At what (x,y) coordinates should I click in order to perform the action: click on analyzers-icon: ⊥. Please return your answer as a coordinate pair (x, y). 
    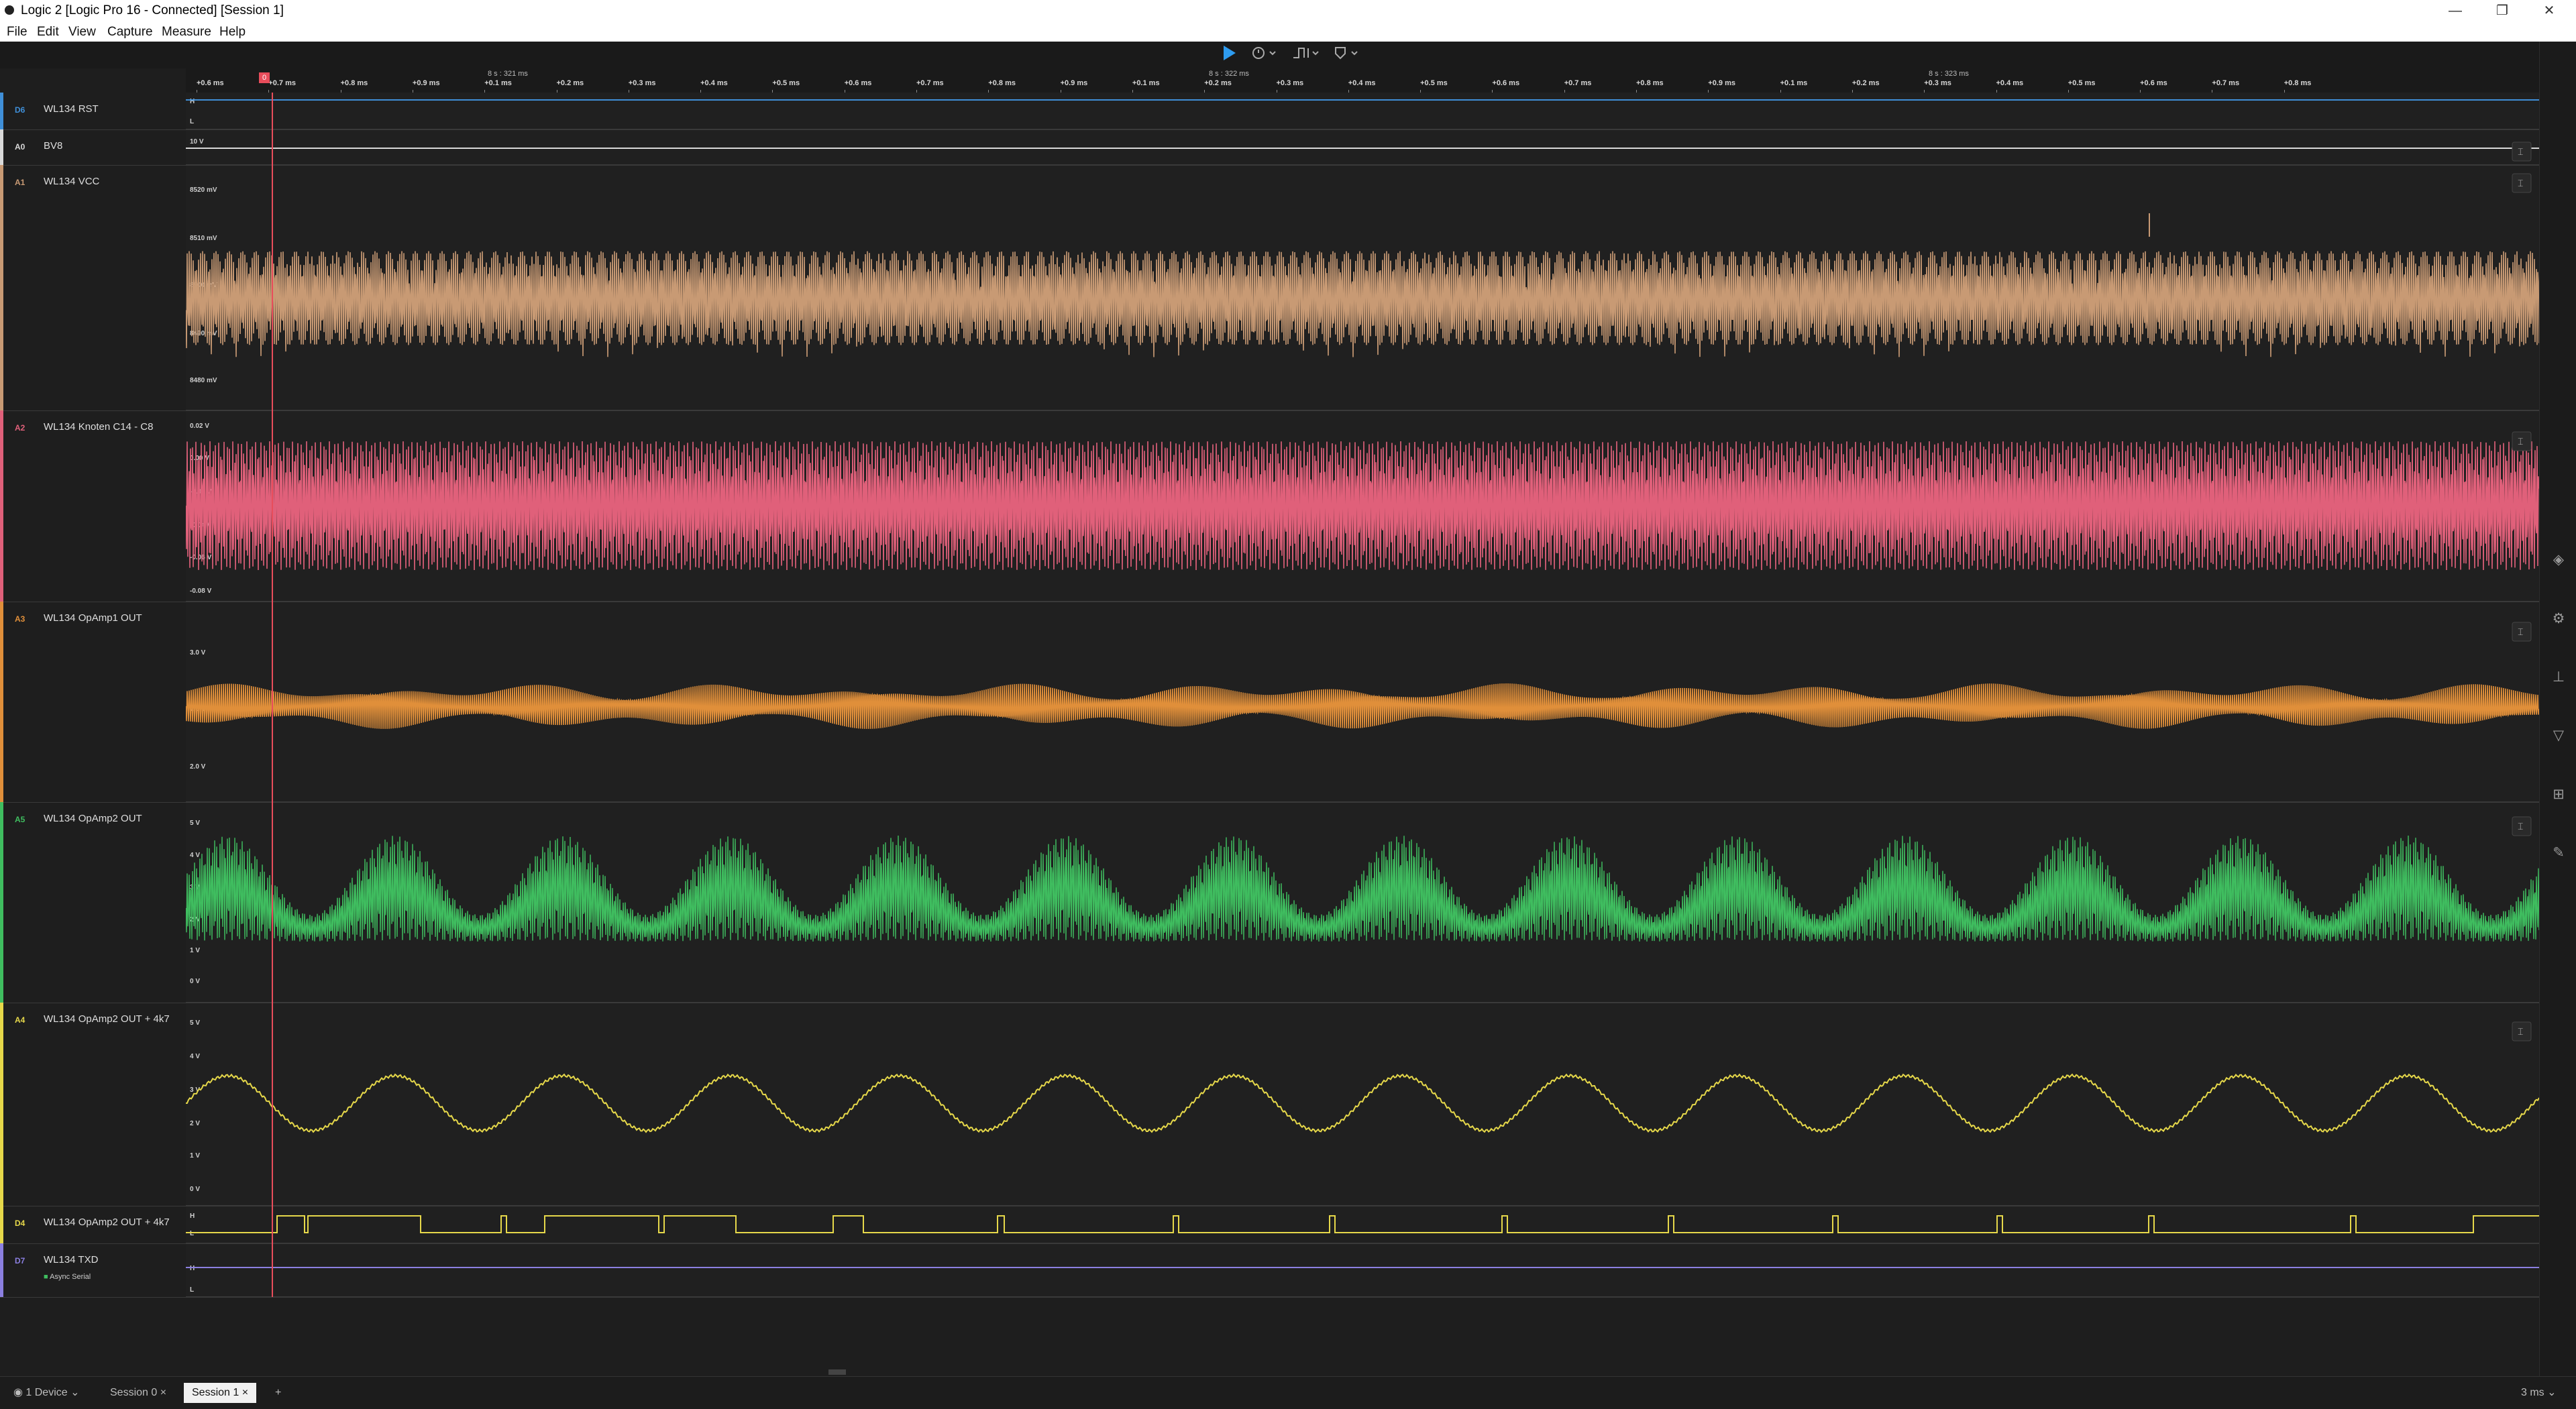
    Looking at the image, I should click on (2558, 677).